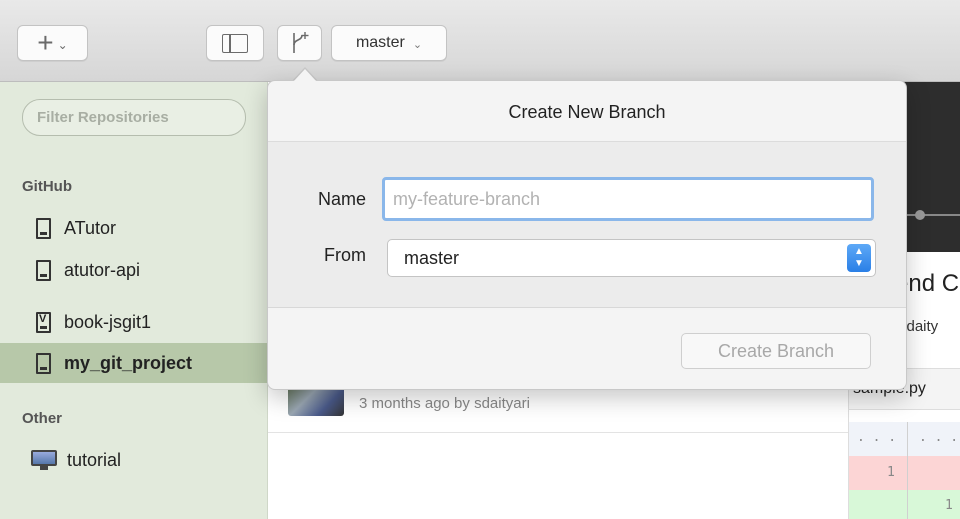 The width and height of the screenshot is (960, 519). I want to click on branch-plus-icon, so click(300, 42).